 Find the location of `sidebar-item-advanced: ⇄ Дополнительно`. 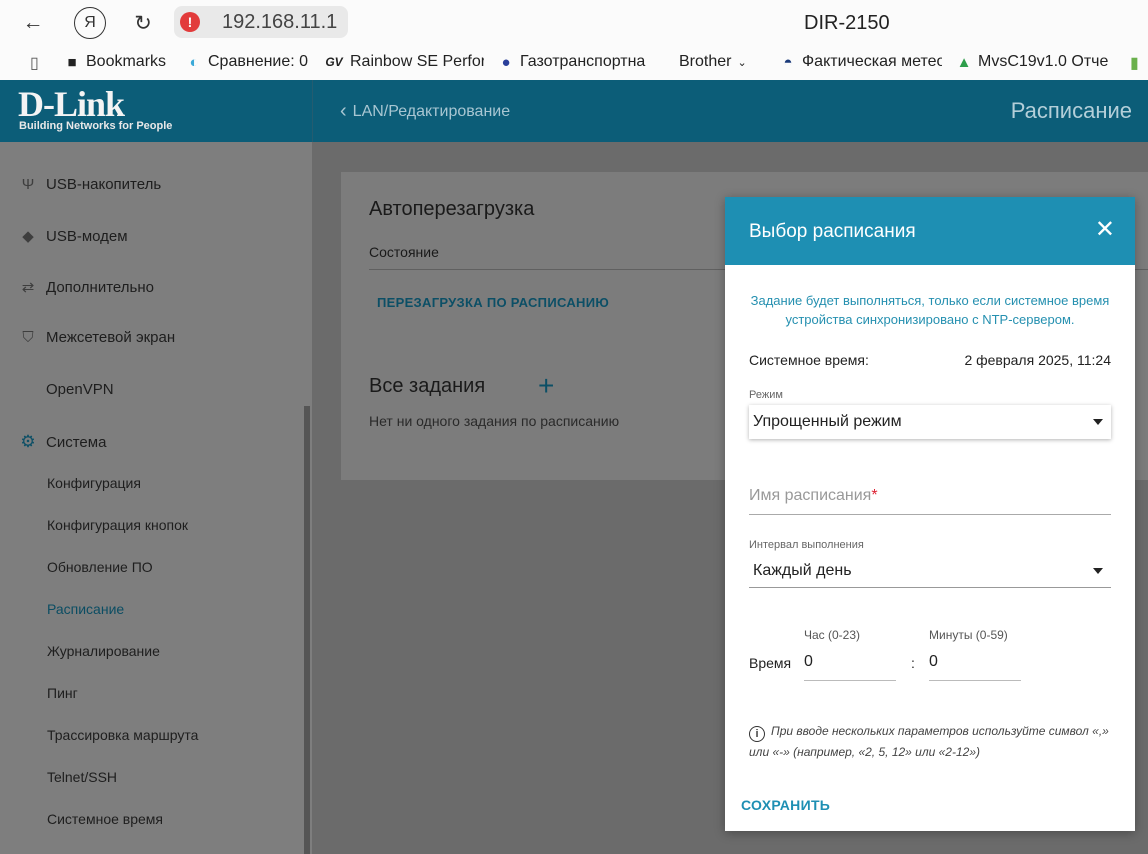

sidebar-item-advanced: ⇄ Дополнительно is located at coordinates (87, 287).